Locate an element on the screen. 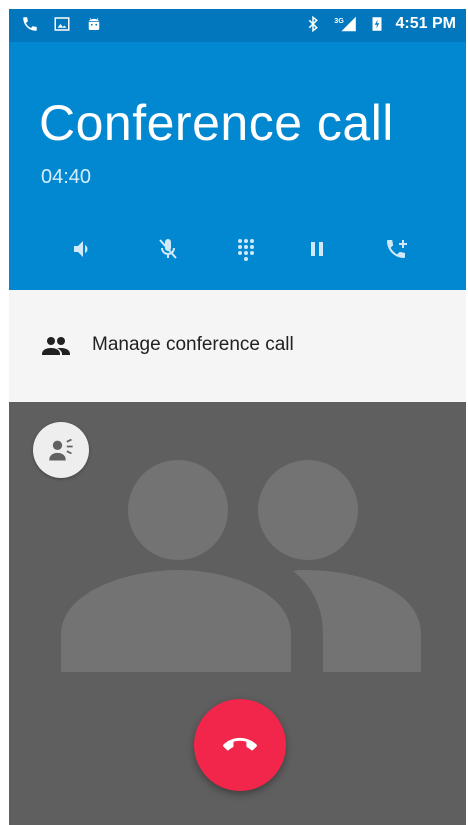  network-type: 3G is located at coordinates (339, 20).